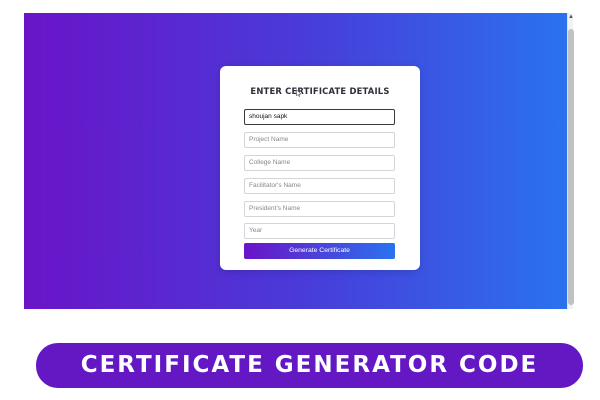  Describe the element at coordinates (319, 231) in the screenshot. I see `year-input: Year` at that location.